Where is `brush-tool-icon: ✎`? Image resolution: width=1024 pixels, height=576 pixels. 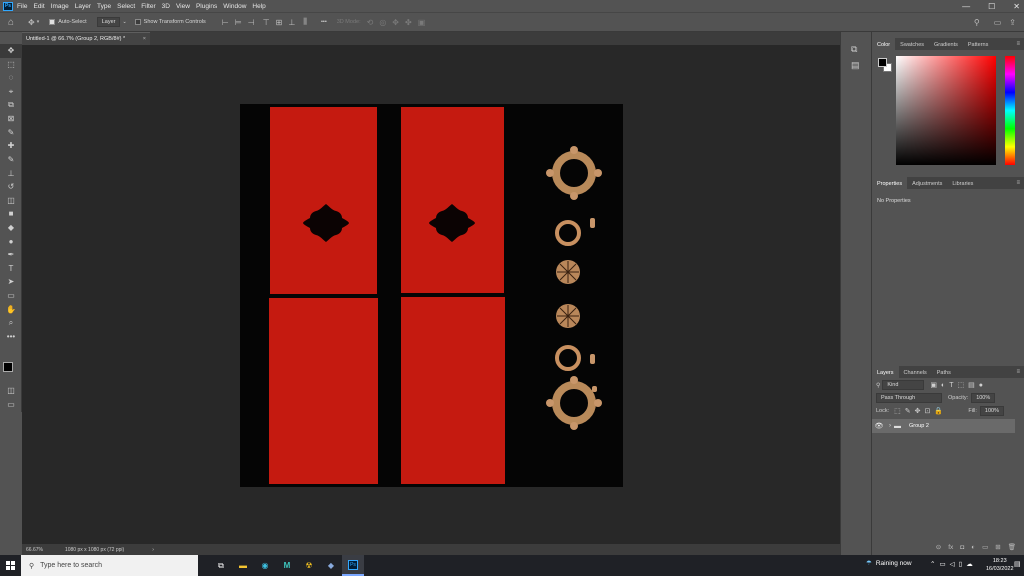 brush-tool-icon: ✎ is located at coordinates (11, 160).